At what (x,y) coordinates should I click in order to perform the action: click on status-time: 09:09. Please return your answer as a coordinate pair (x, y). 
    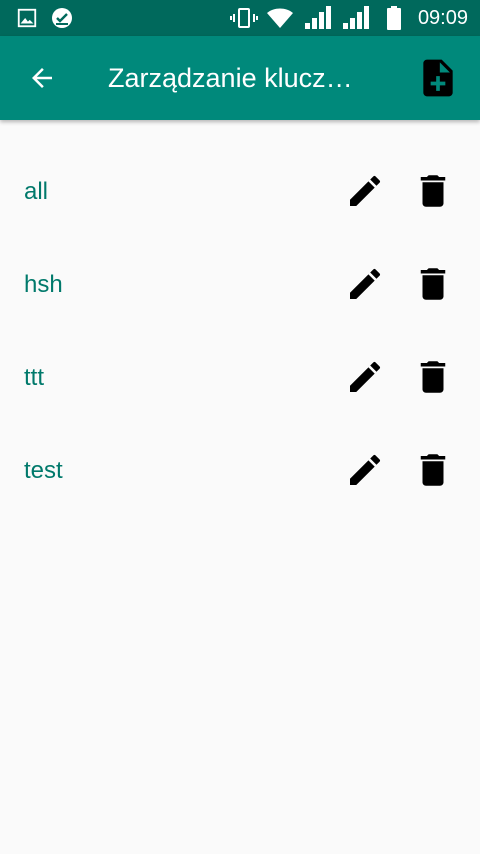
    Looking at the image, I should click on (442, 18).